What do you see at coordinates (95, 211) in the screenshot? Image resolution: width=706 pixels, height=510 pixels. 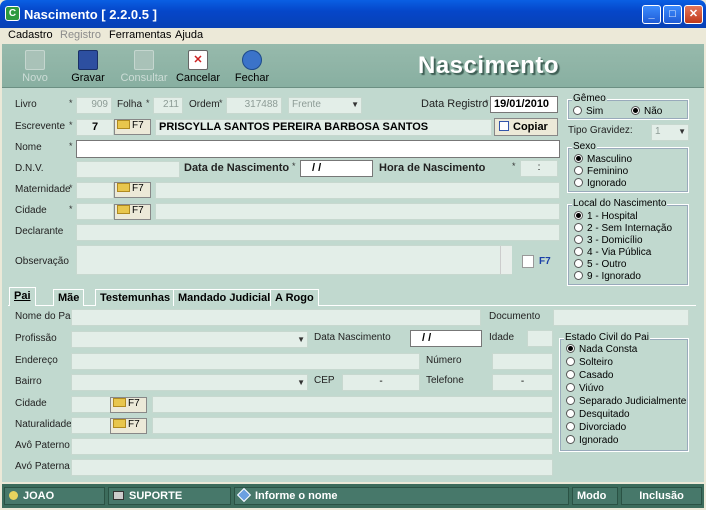 I see `cidade-id-field` at bounding box center [95, 211].